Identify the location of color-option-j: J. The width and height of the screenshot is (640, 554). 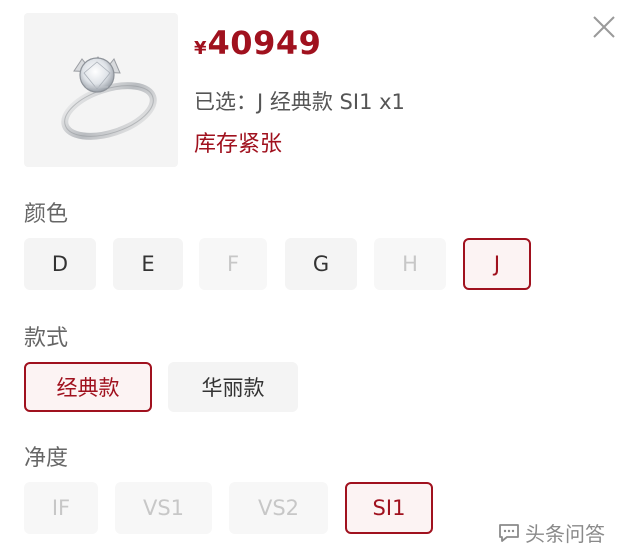
(497, 264).